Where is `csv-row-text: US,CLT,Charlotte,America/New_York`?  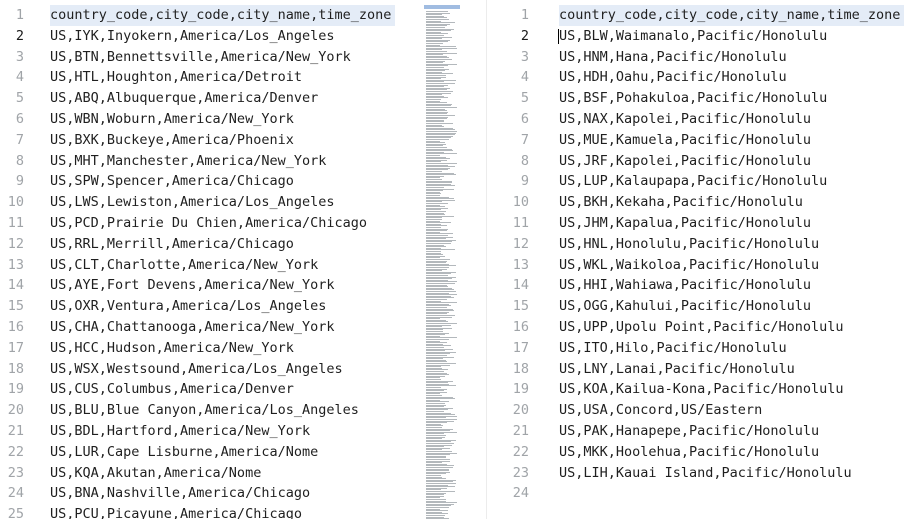
csv-row-text: US,CLT,Charlotte,America/New_York is located at coordinates (184, 265).